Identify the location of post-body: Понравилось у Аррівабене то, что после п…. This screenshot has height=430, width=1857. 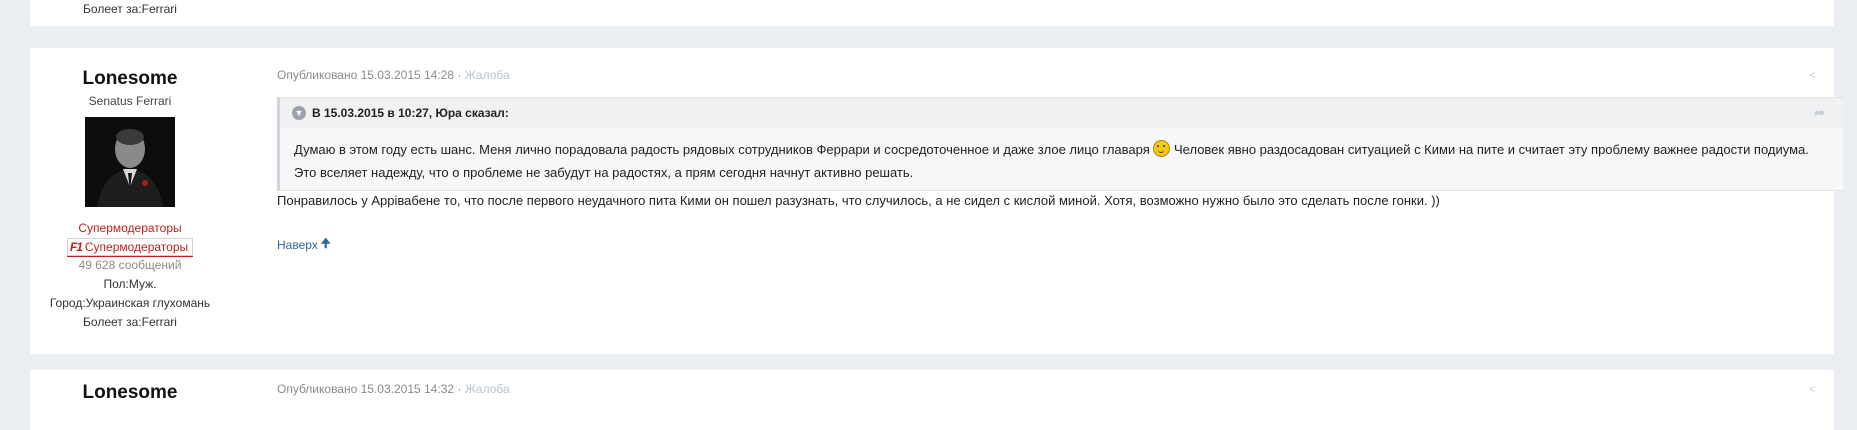
(858, 200).